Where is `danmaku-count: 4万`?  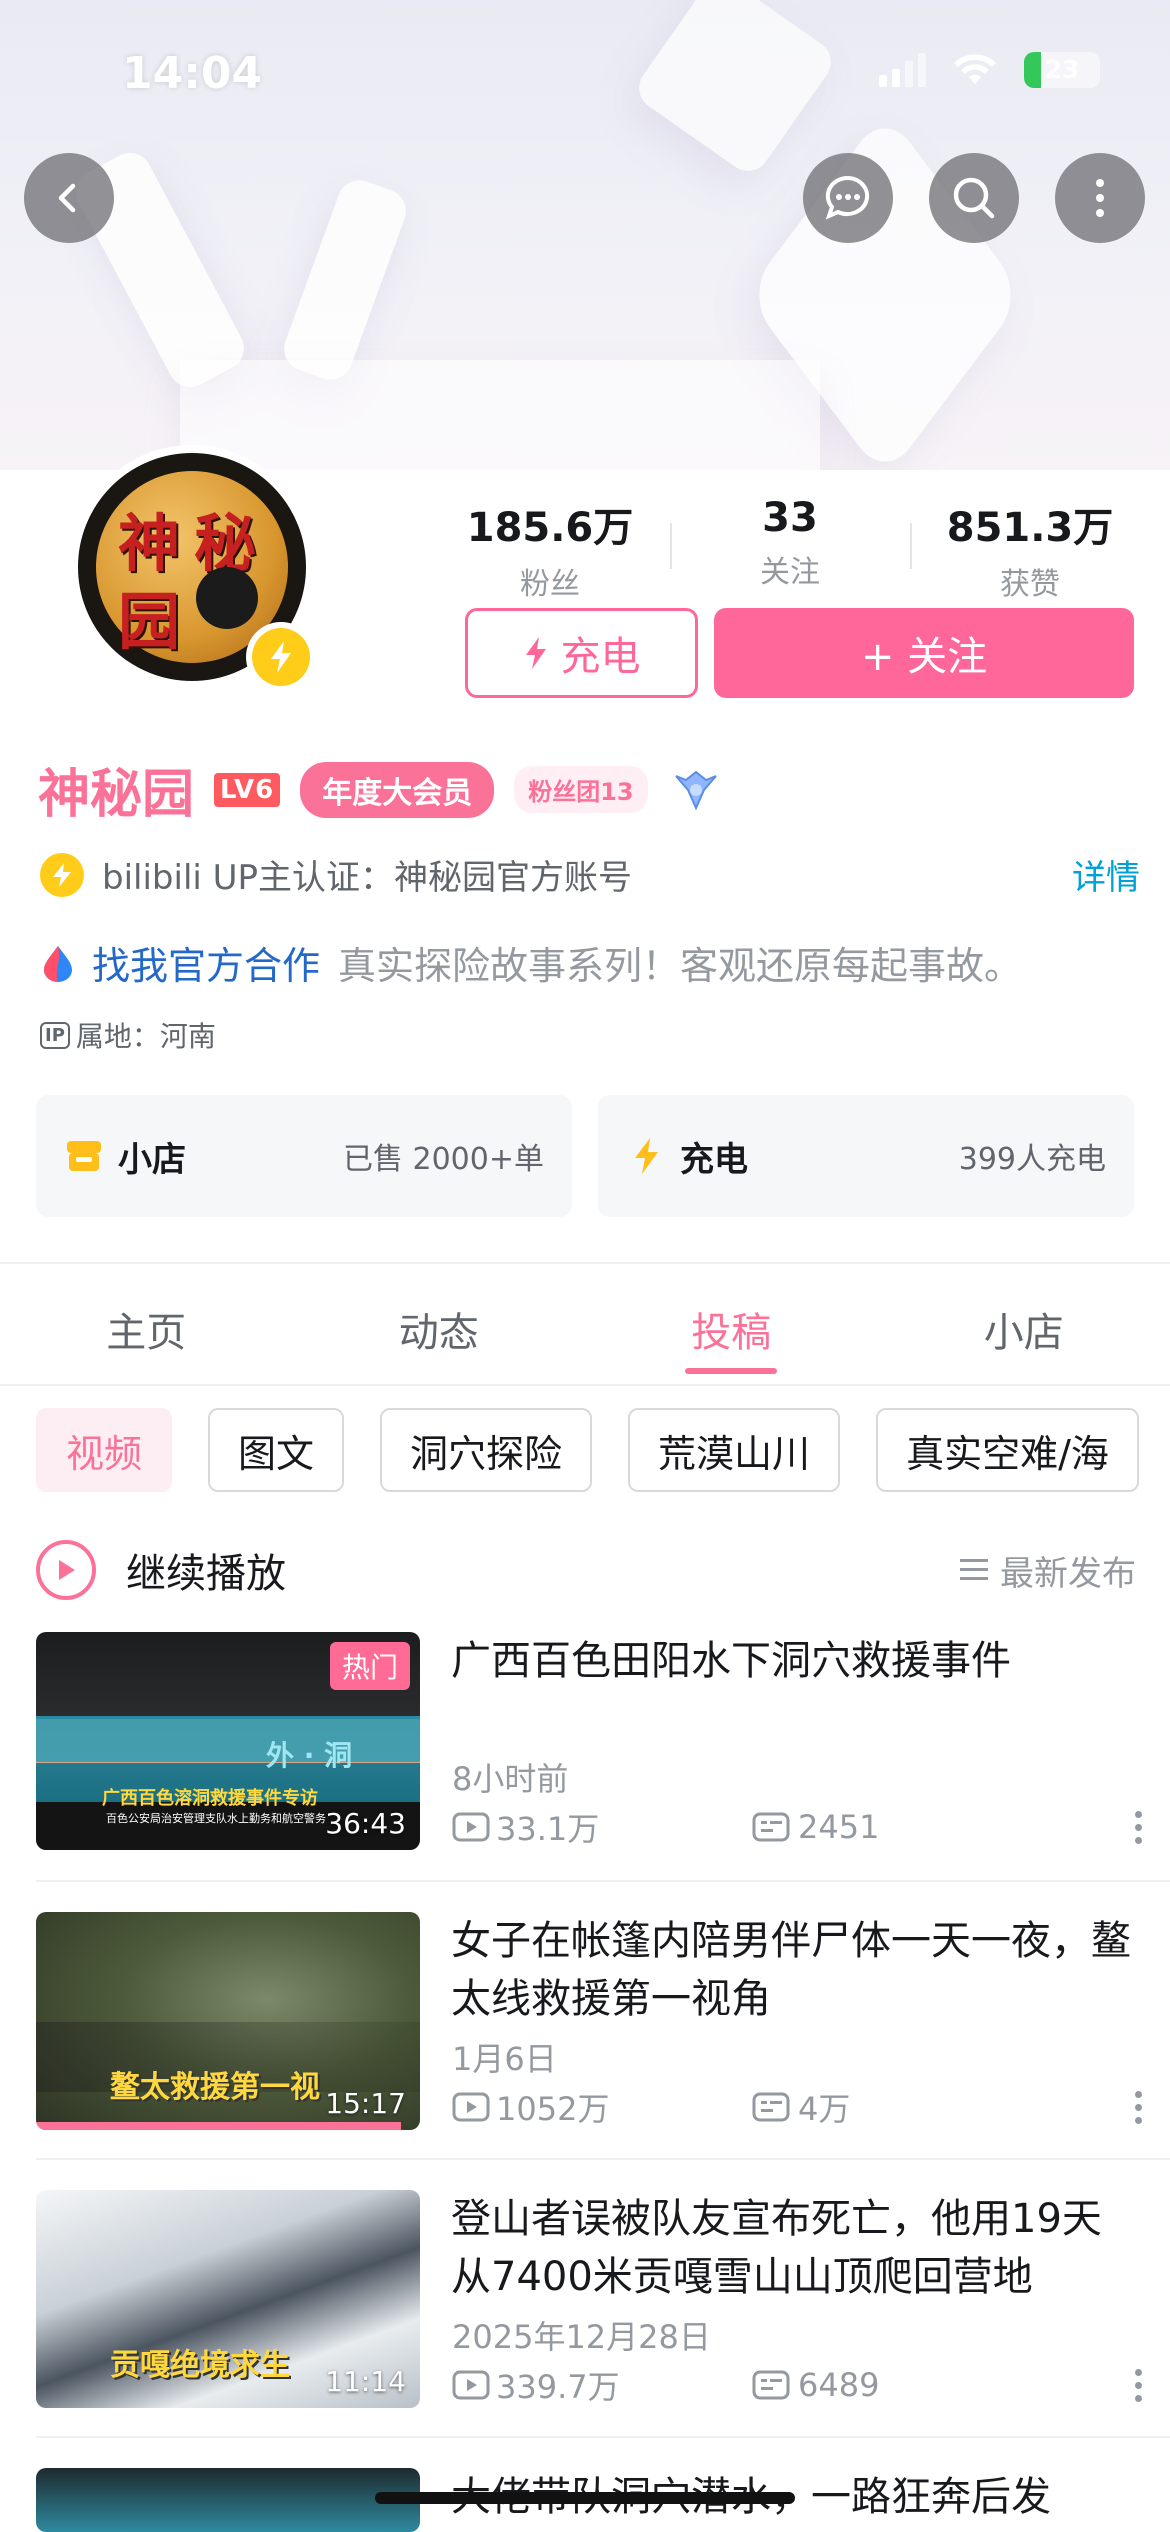
danmaku-count: 4万 is located at coordinates (824, 2109).